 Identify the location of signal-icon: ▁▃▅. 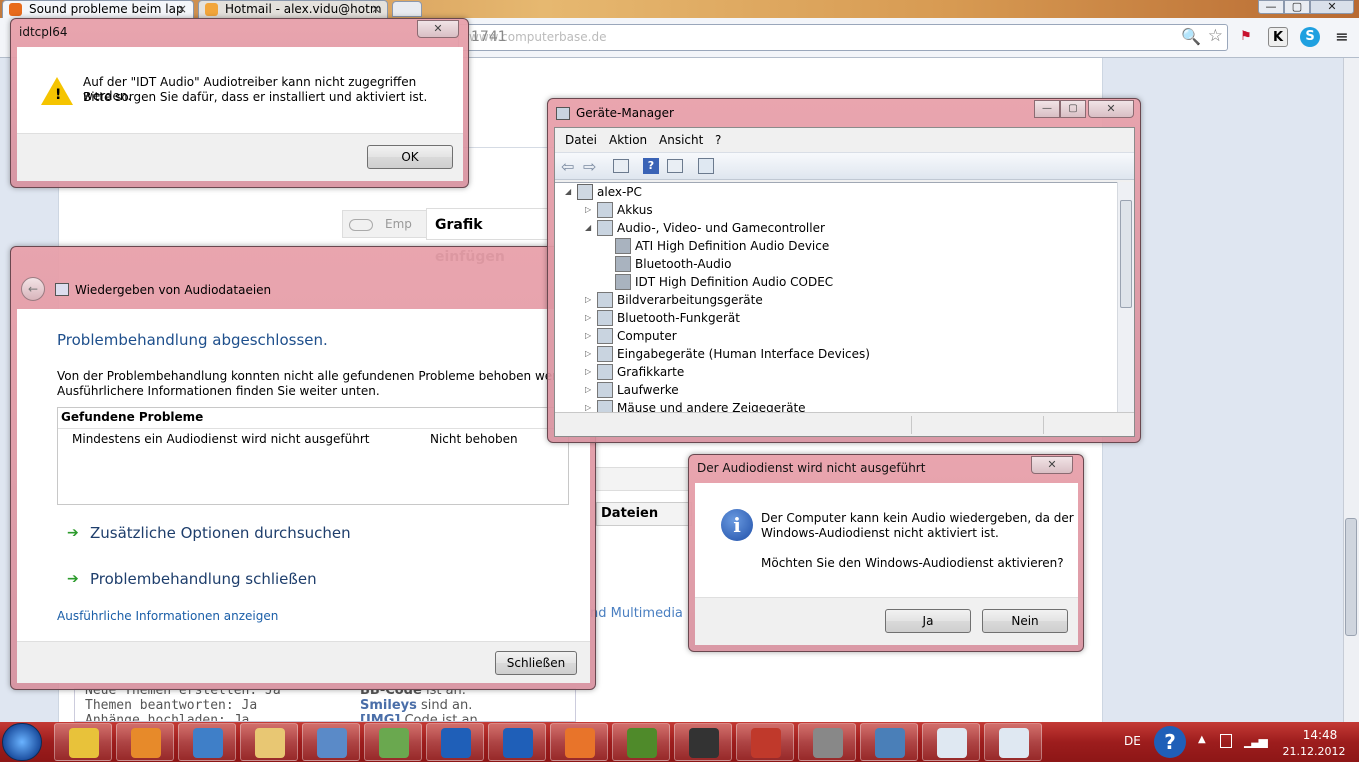
(1256, 741).